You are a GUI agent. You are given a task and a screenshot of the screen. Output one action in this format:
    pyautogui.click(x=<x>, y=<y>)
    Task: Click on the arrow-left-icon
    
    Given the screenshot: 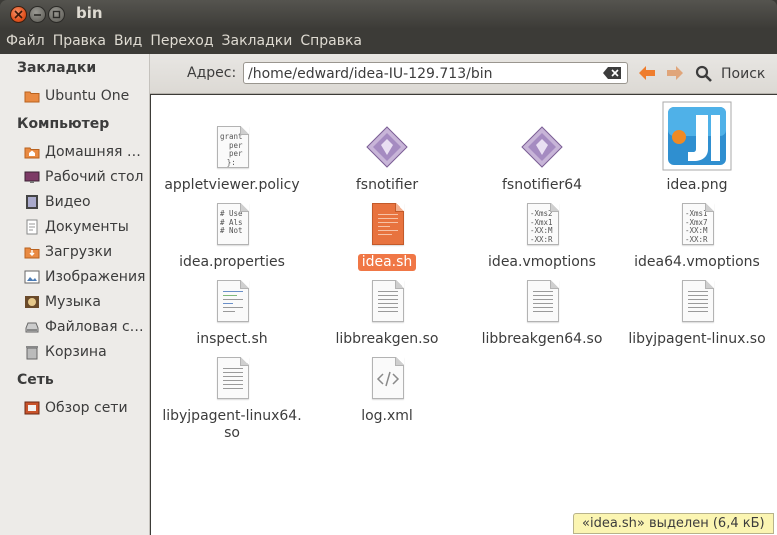 What is the action you would take?
    pyautogui.click(x=647, y=73)
    